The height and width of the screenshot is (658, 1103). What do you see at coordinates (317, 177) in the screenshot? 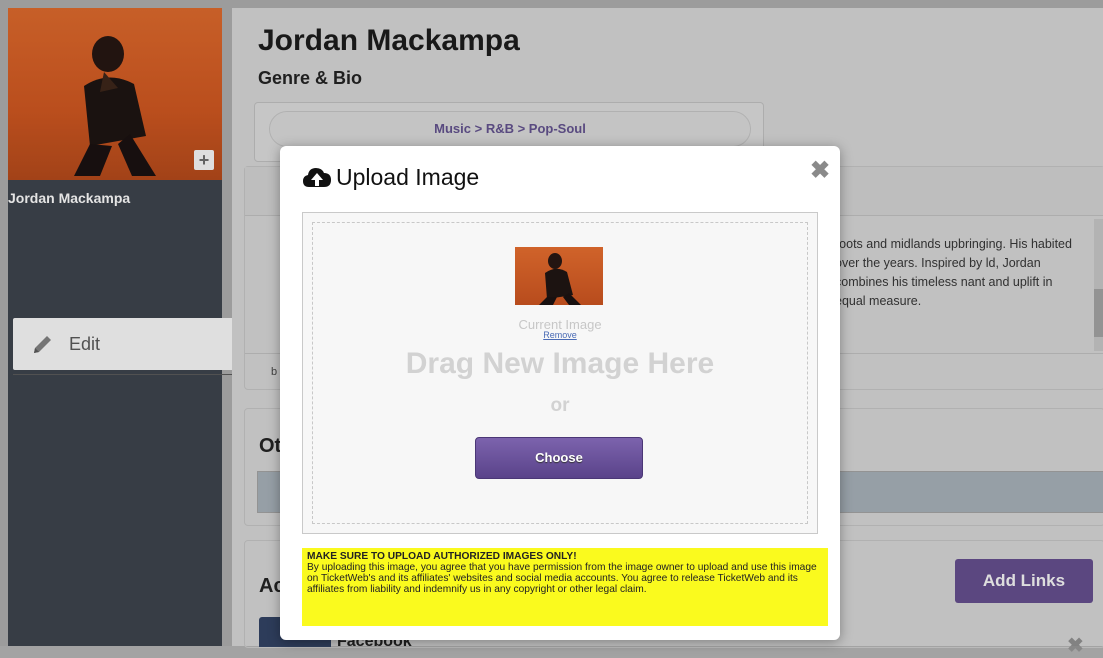
I see `cloud-upload-icon` at bounding box center [317, 177].